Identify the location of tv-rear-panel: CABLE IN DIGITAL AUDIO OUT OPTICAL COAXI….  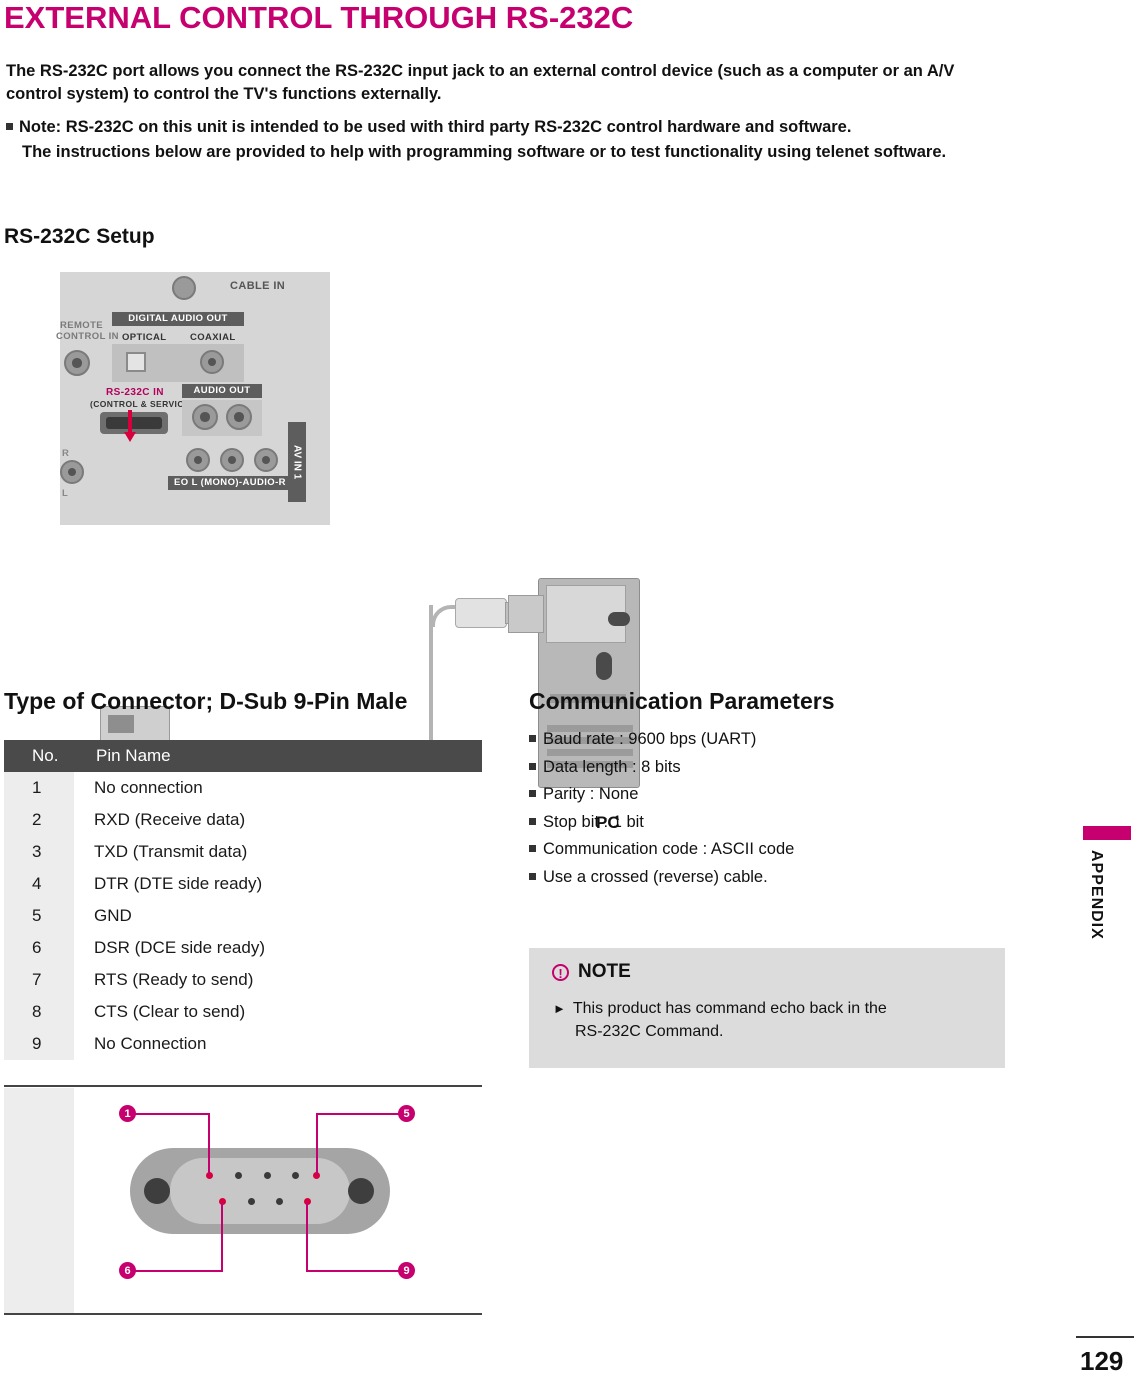
(193, 398).